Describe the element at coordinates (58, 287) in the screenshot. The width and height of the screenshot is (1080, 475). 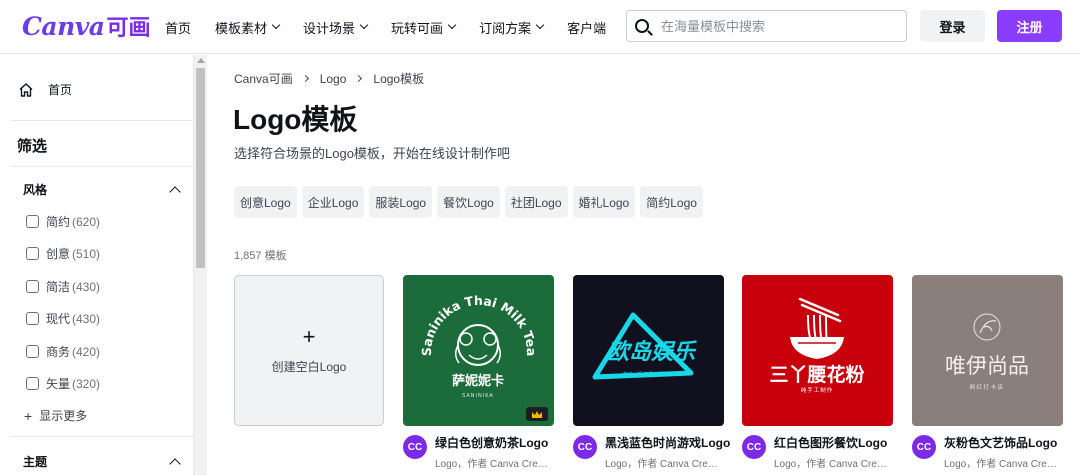
I see `filter-label: 简洁` at that location.